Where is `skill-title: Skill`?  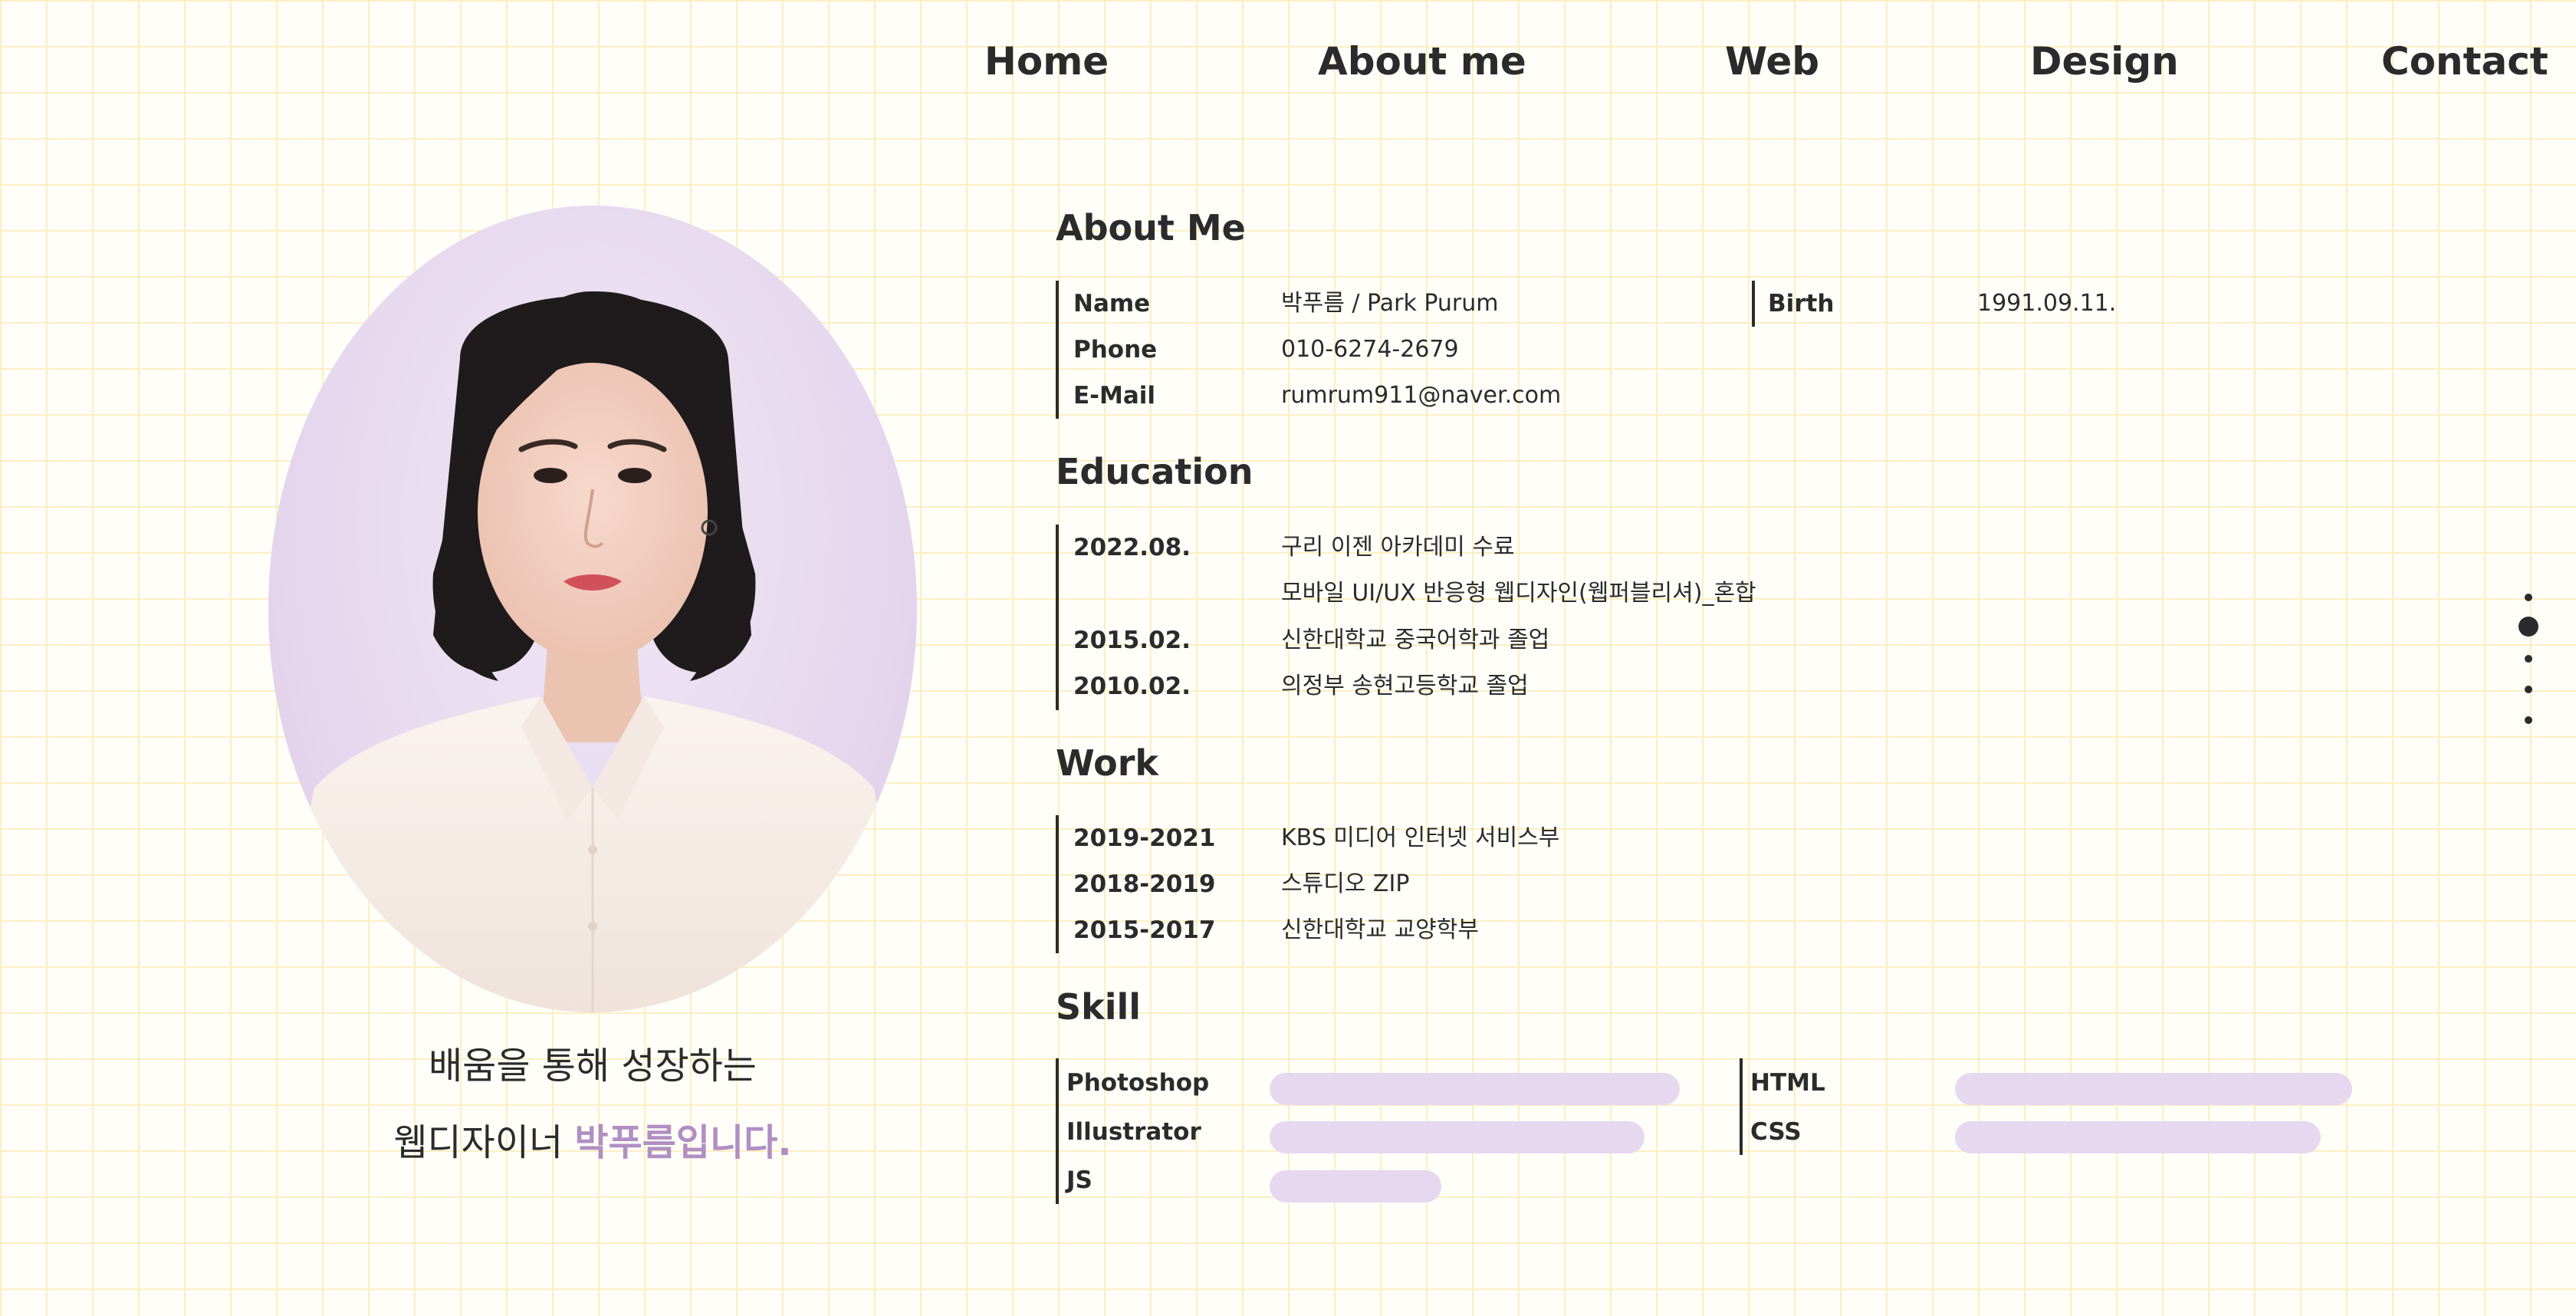 skill-title: Skill is located at coordinates (1099, 1007).